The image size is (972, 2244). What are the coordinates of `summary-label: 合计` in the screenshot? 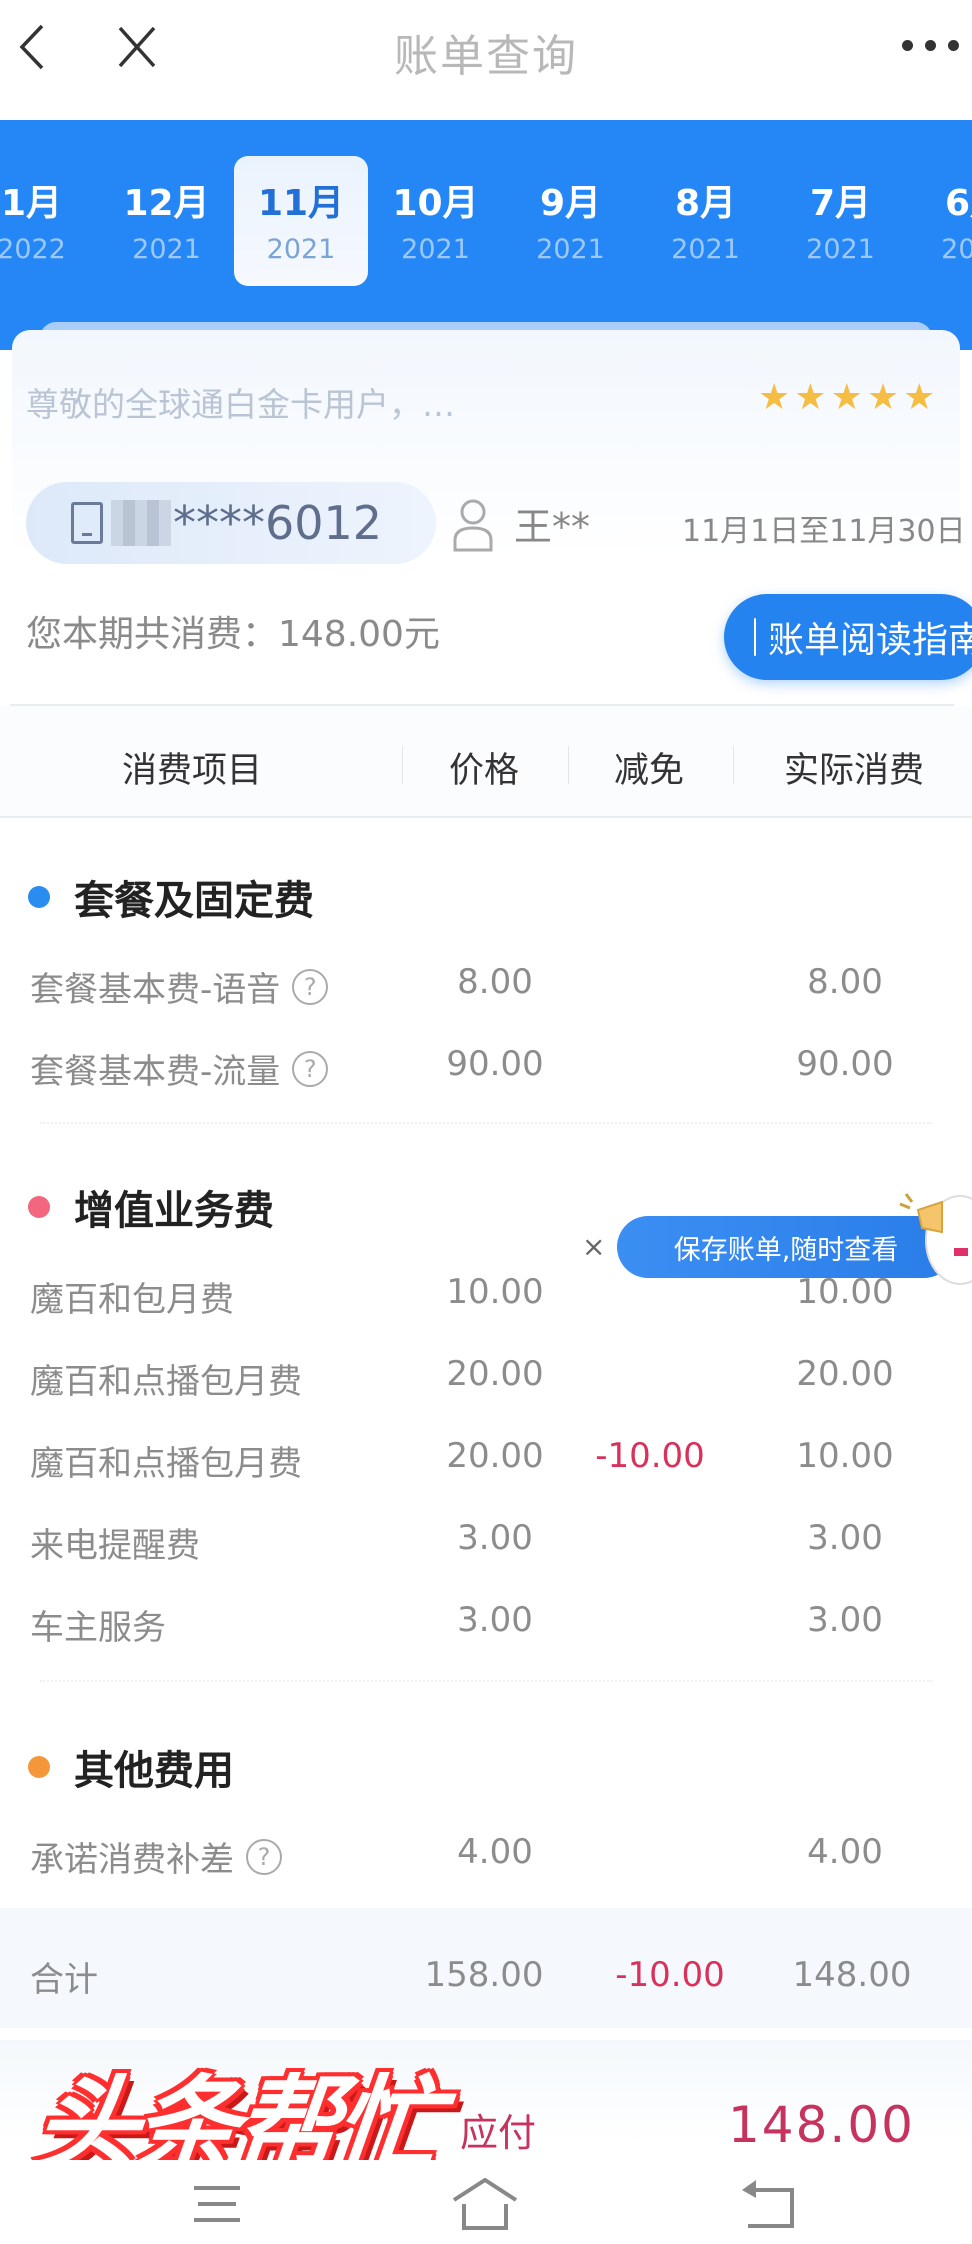 It's located at (64, 1980).